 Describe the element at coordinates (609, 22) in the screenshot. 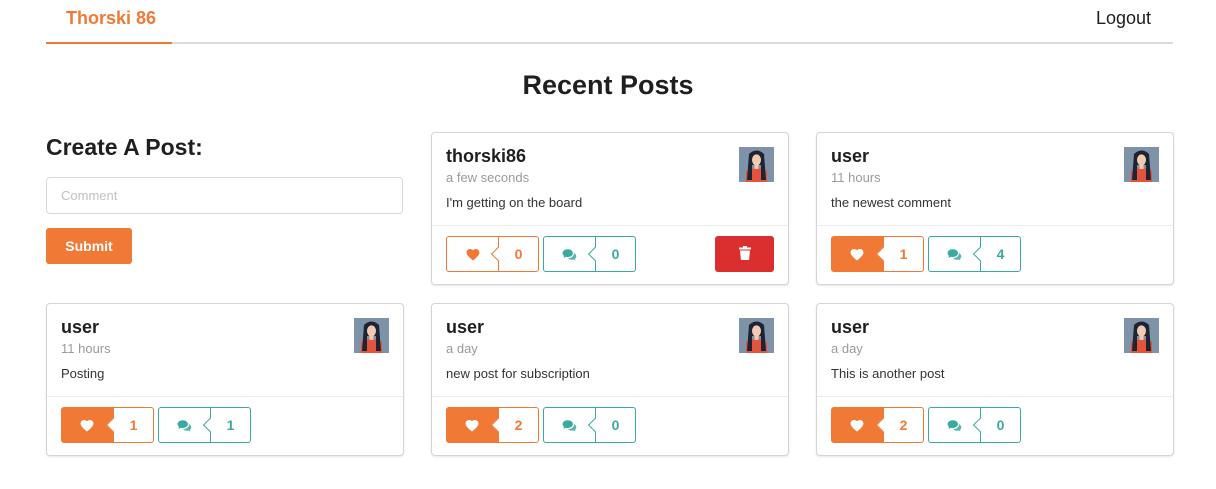

I see `navbar: Thorski 86 Logout` at that location.